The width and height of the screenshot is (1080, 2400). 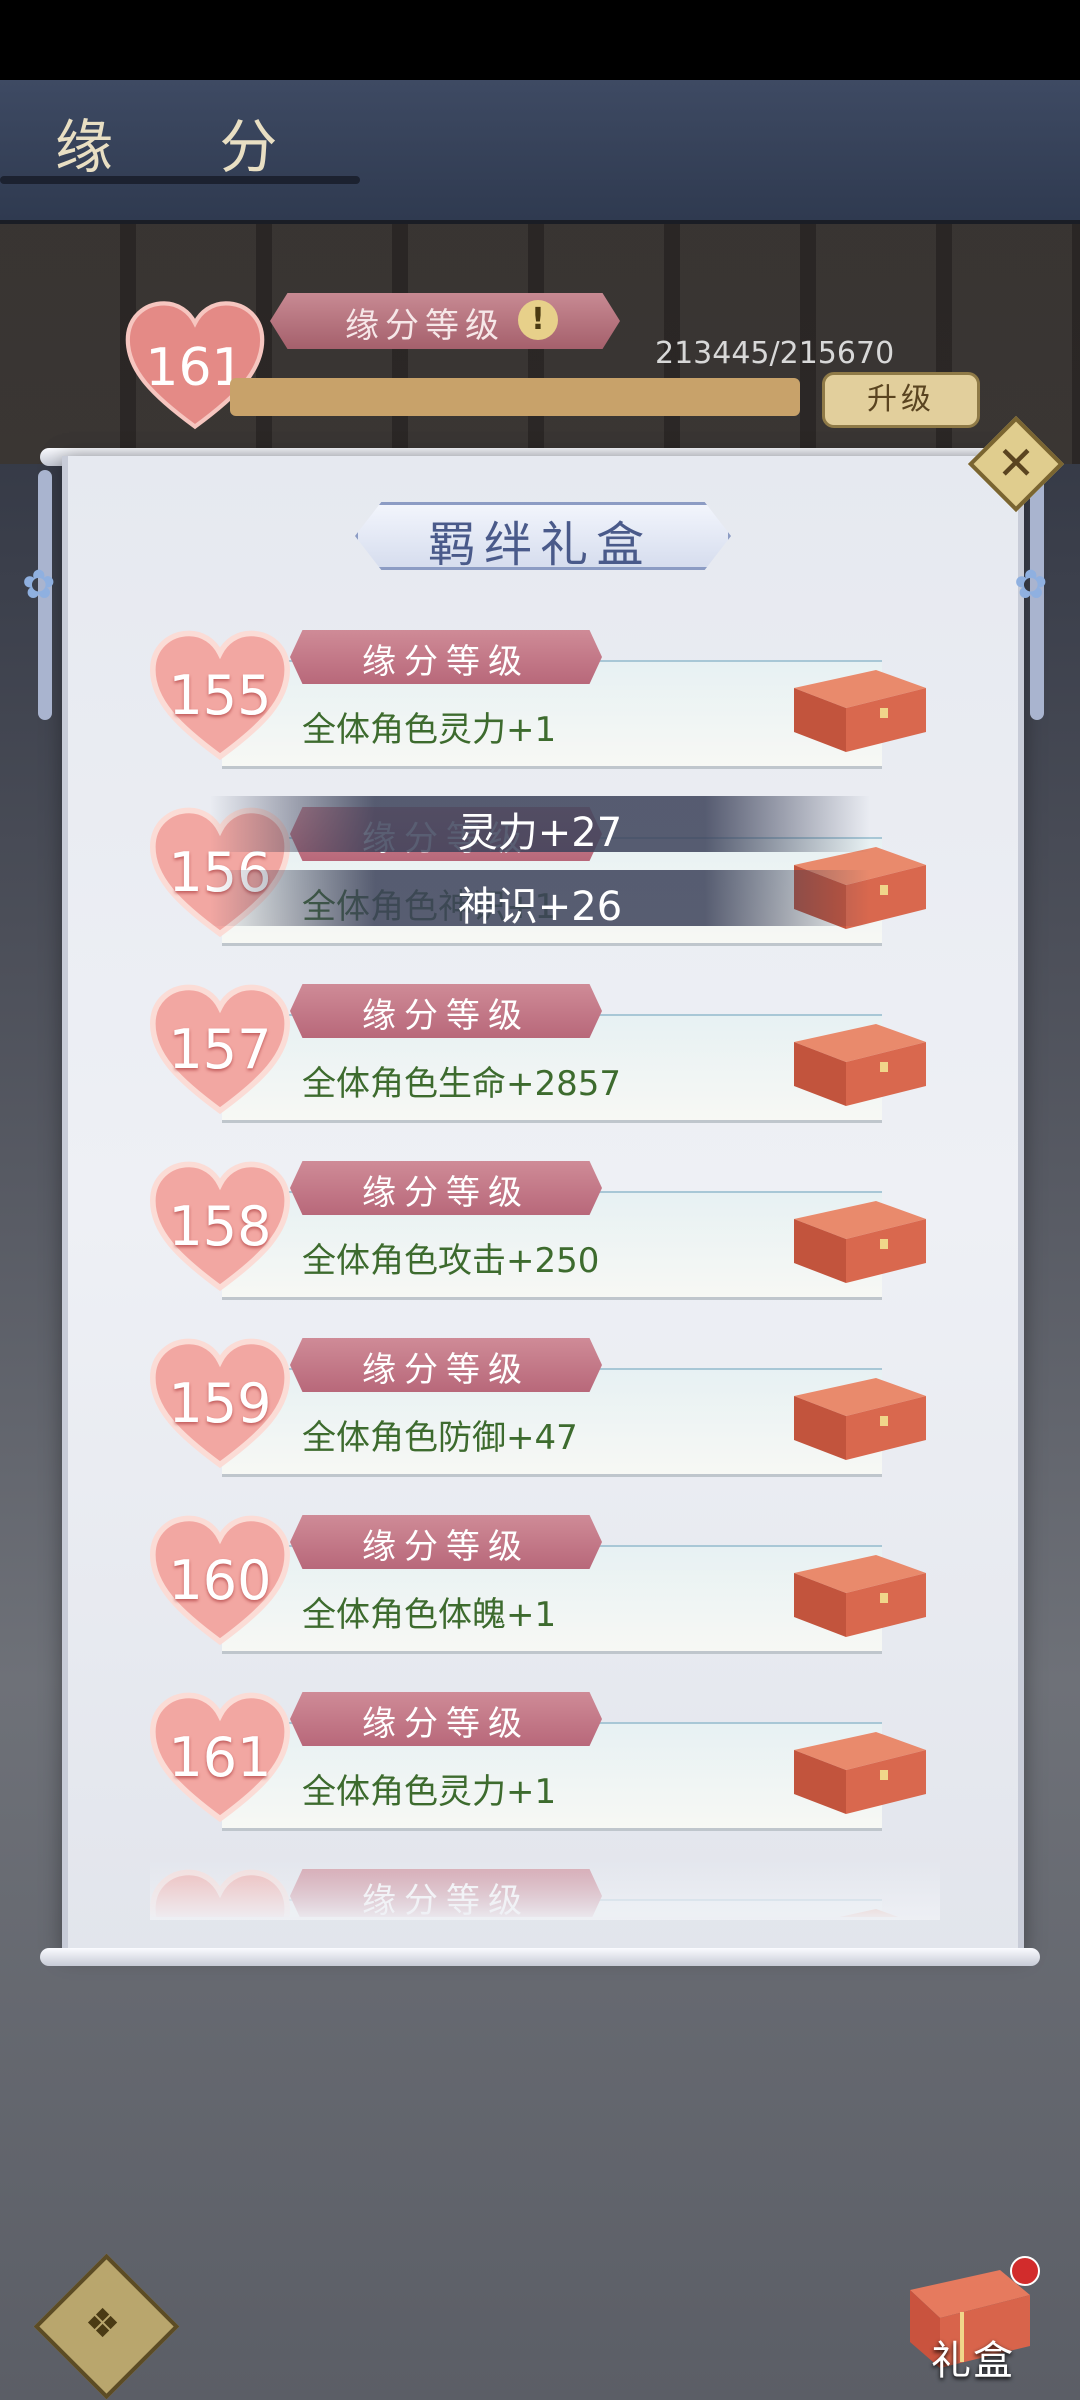 I want to click on row-reward-text: 全体角色攻击+250, so click(x=451, y=1261).